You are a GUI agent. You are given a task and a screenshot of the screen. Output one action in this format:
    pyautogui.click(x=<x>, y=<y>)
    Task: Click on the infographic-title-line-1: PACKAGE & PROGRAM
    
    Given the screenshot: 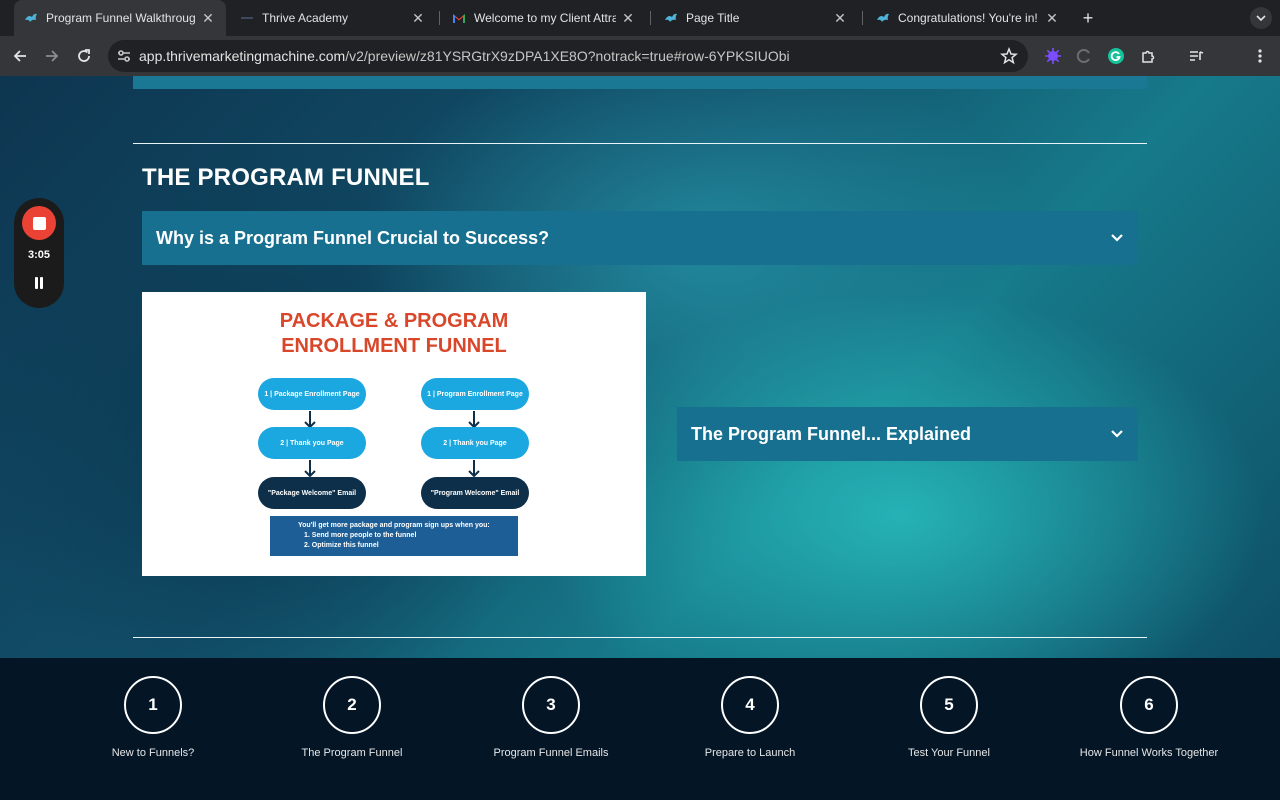 What is the action you would take?
    pyautogui.click(x=394, y=321)
    